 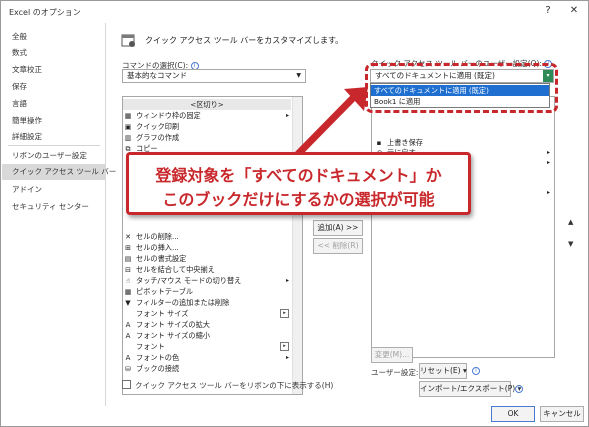 What do you see at coordinates (294, 12) in the screenshot?
I see `title-bar: Excel のオプション ? ✕` at bounding box center [294, 12].